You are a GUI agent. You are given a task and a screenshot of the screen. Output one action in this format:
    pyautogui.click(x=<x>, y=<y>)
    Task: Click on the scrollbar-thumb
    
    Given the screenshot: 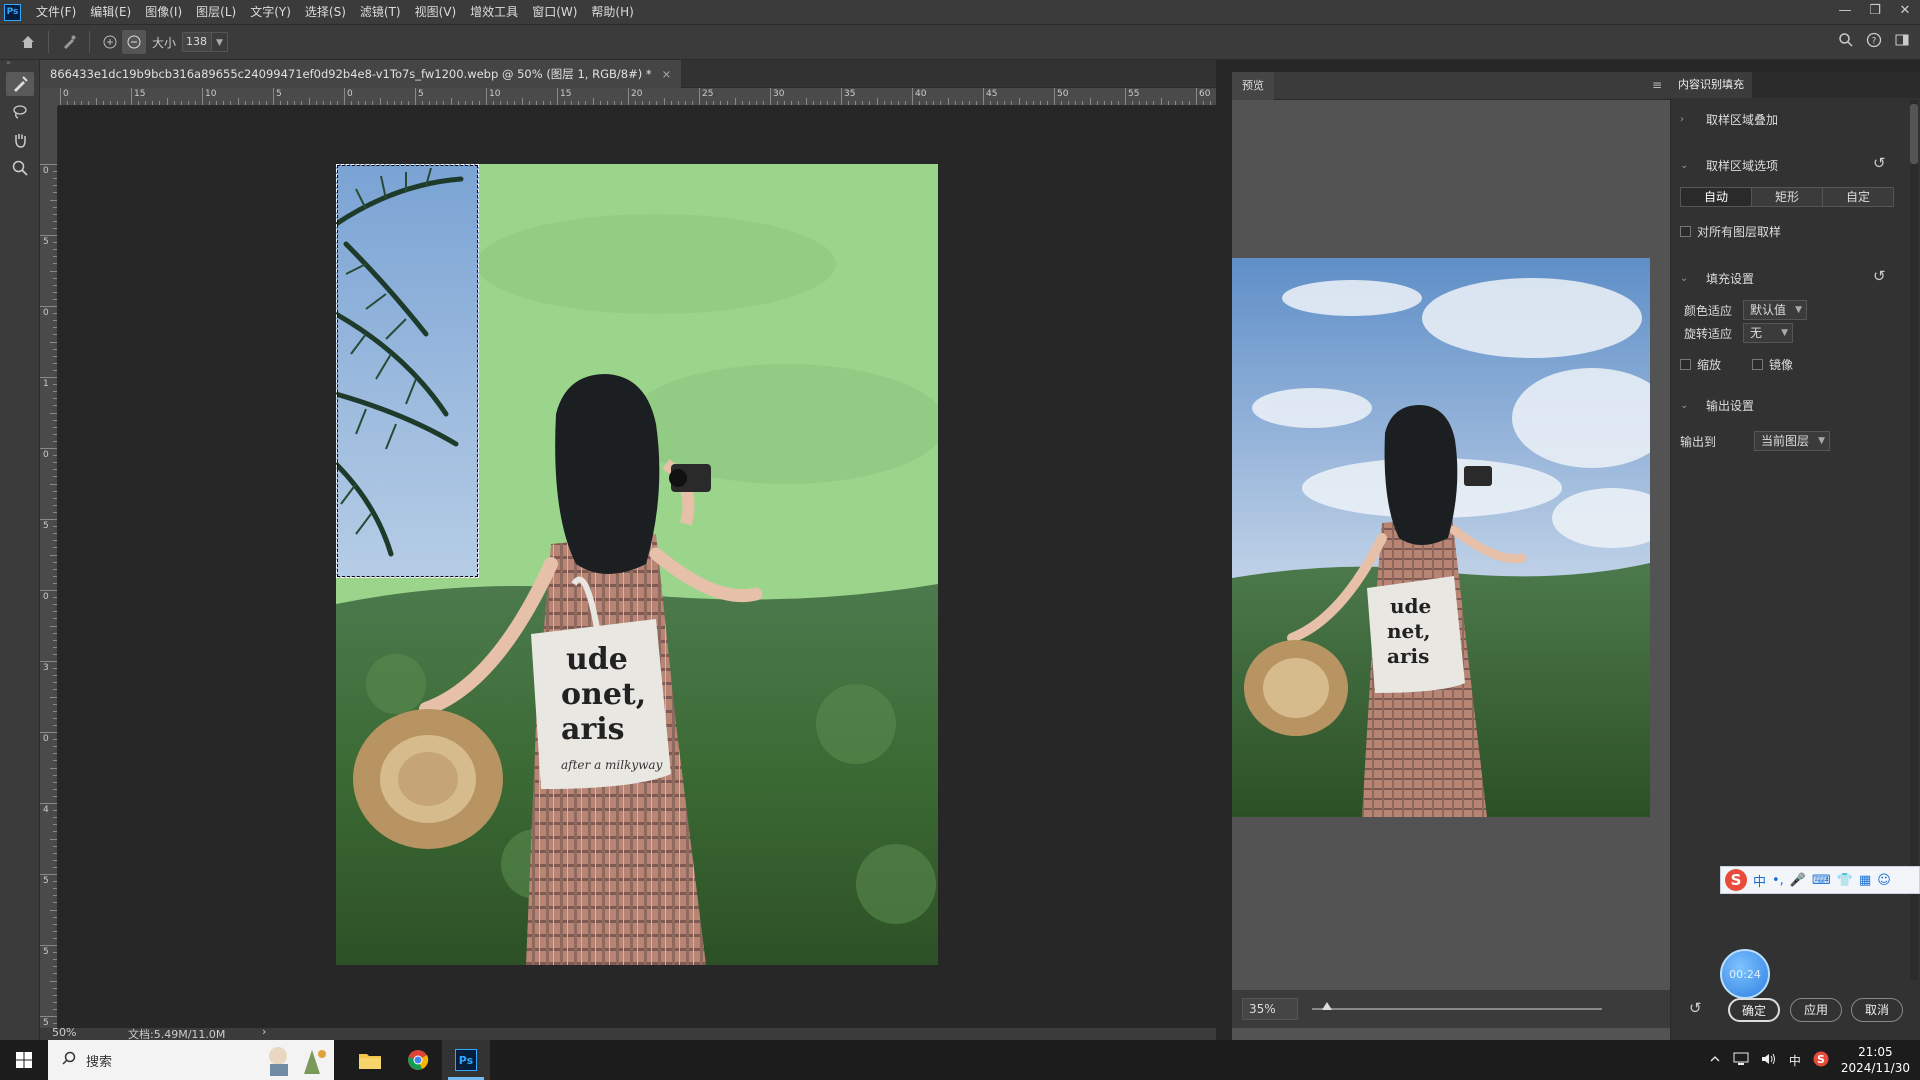 What is the action you would take?
    pyautogui.click(x=1914, y=134)
    